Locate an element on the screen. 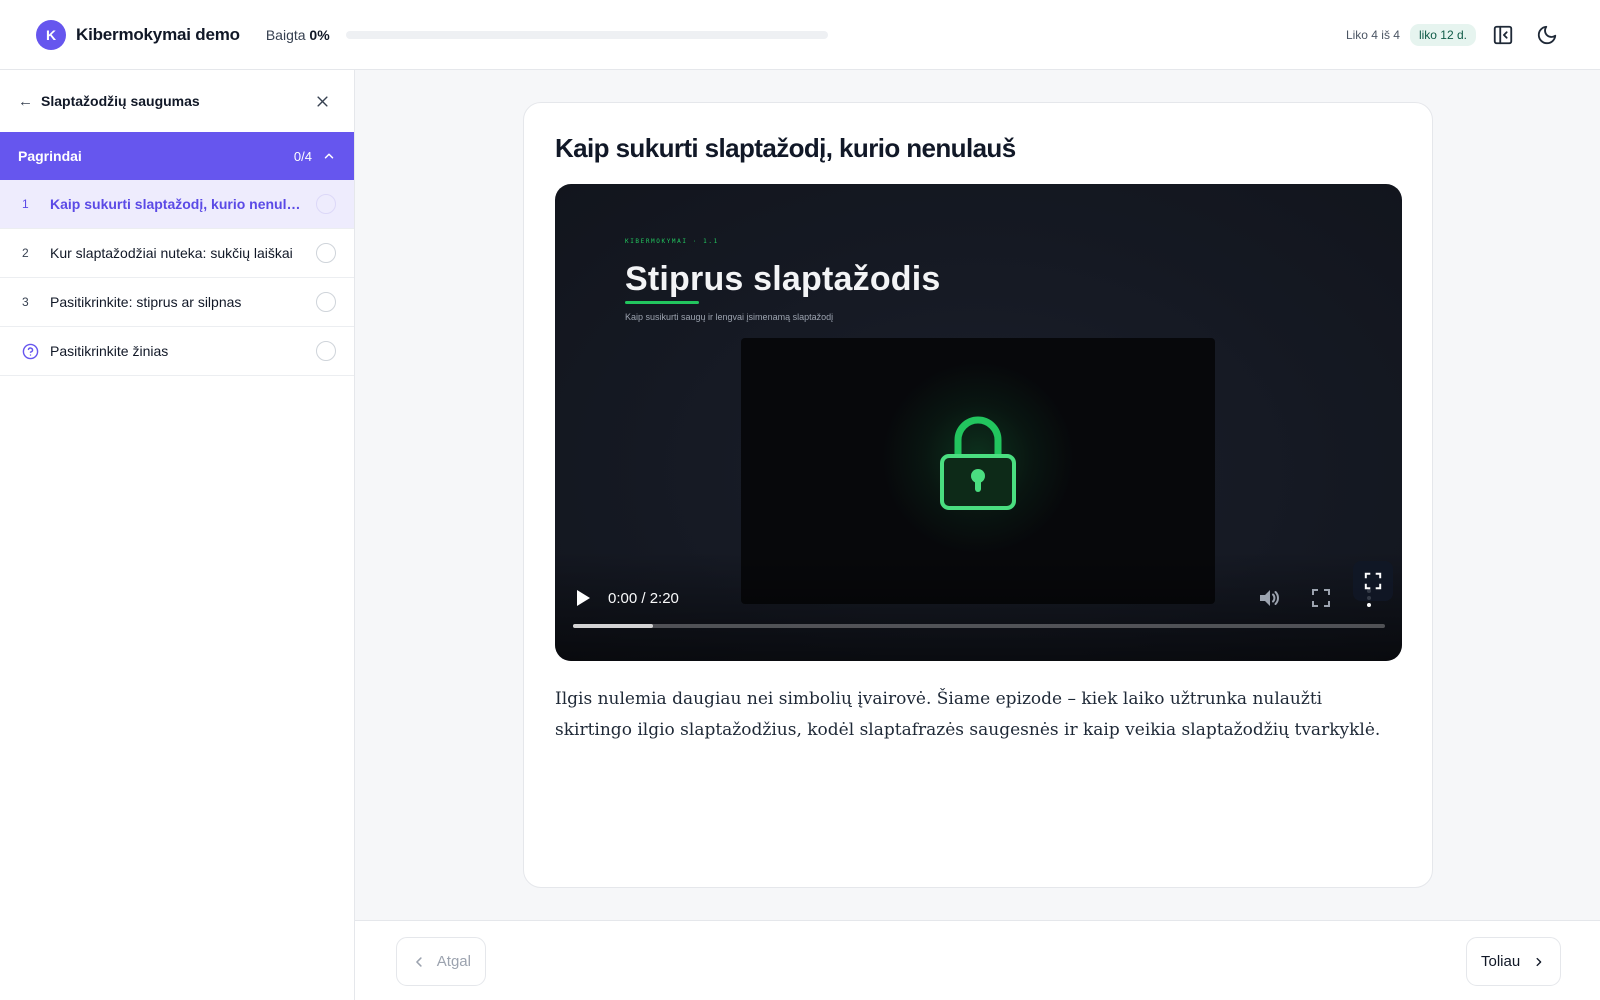 This screenshot has height=1000, width=1600. lesson-title: Pasitikrinkite: stiprus ar silpnas is located at coordinates (146, 302).